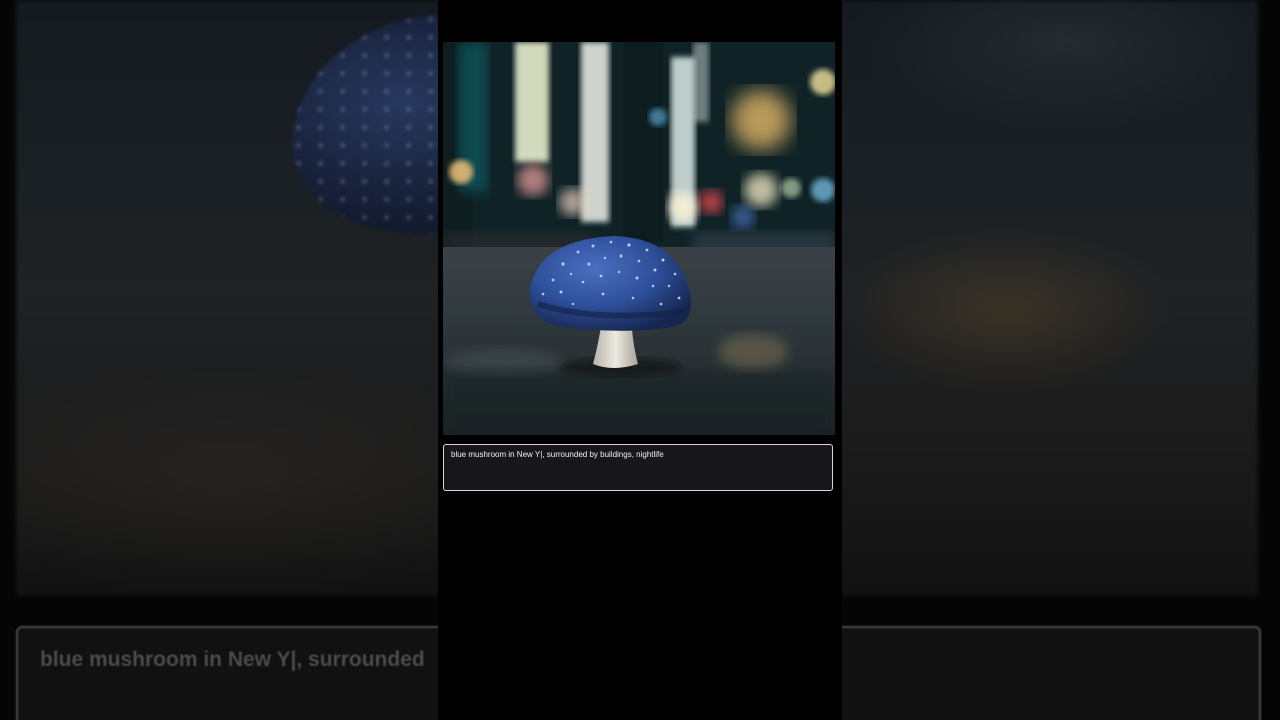  I want to click on blurred-prompt-text: blue mushroom in New Y|, surrounded, so click(232, 659).